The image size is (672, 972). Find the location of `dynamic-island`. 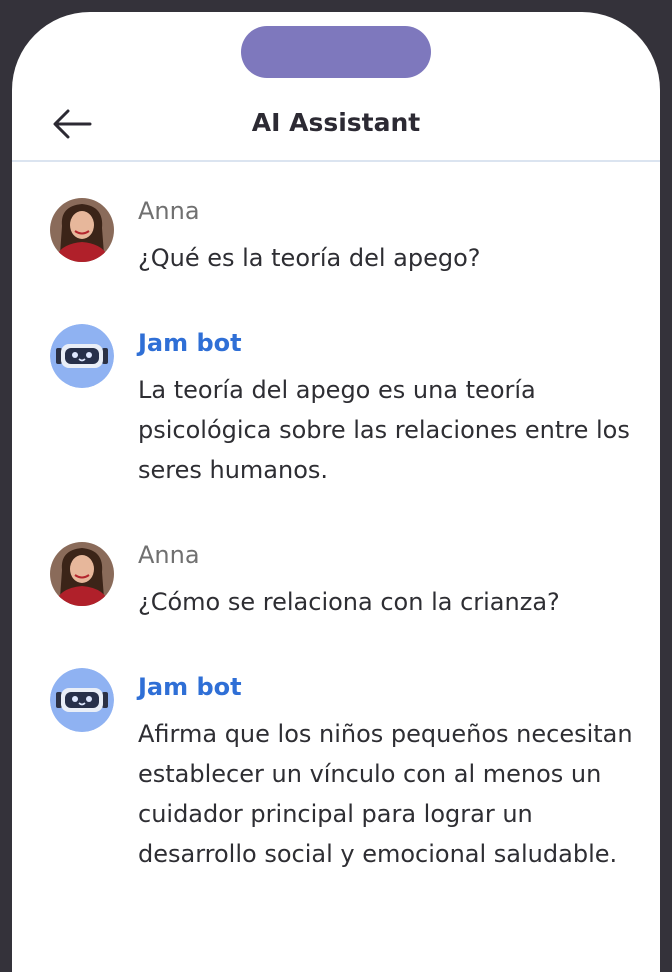

dynamic-island is located at coordinates (336, 52).